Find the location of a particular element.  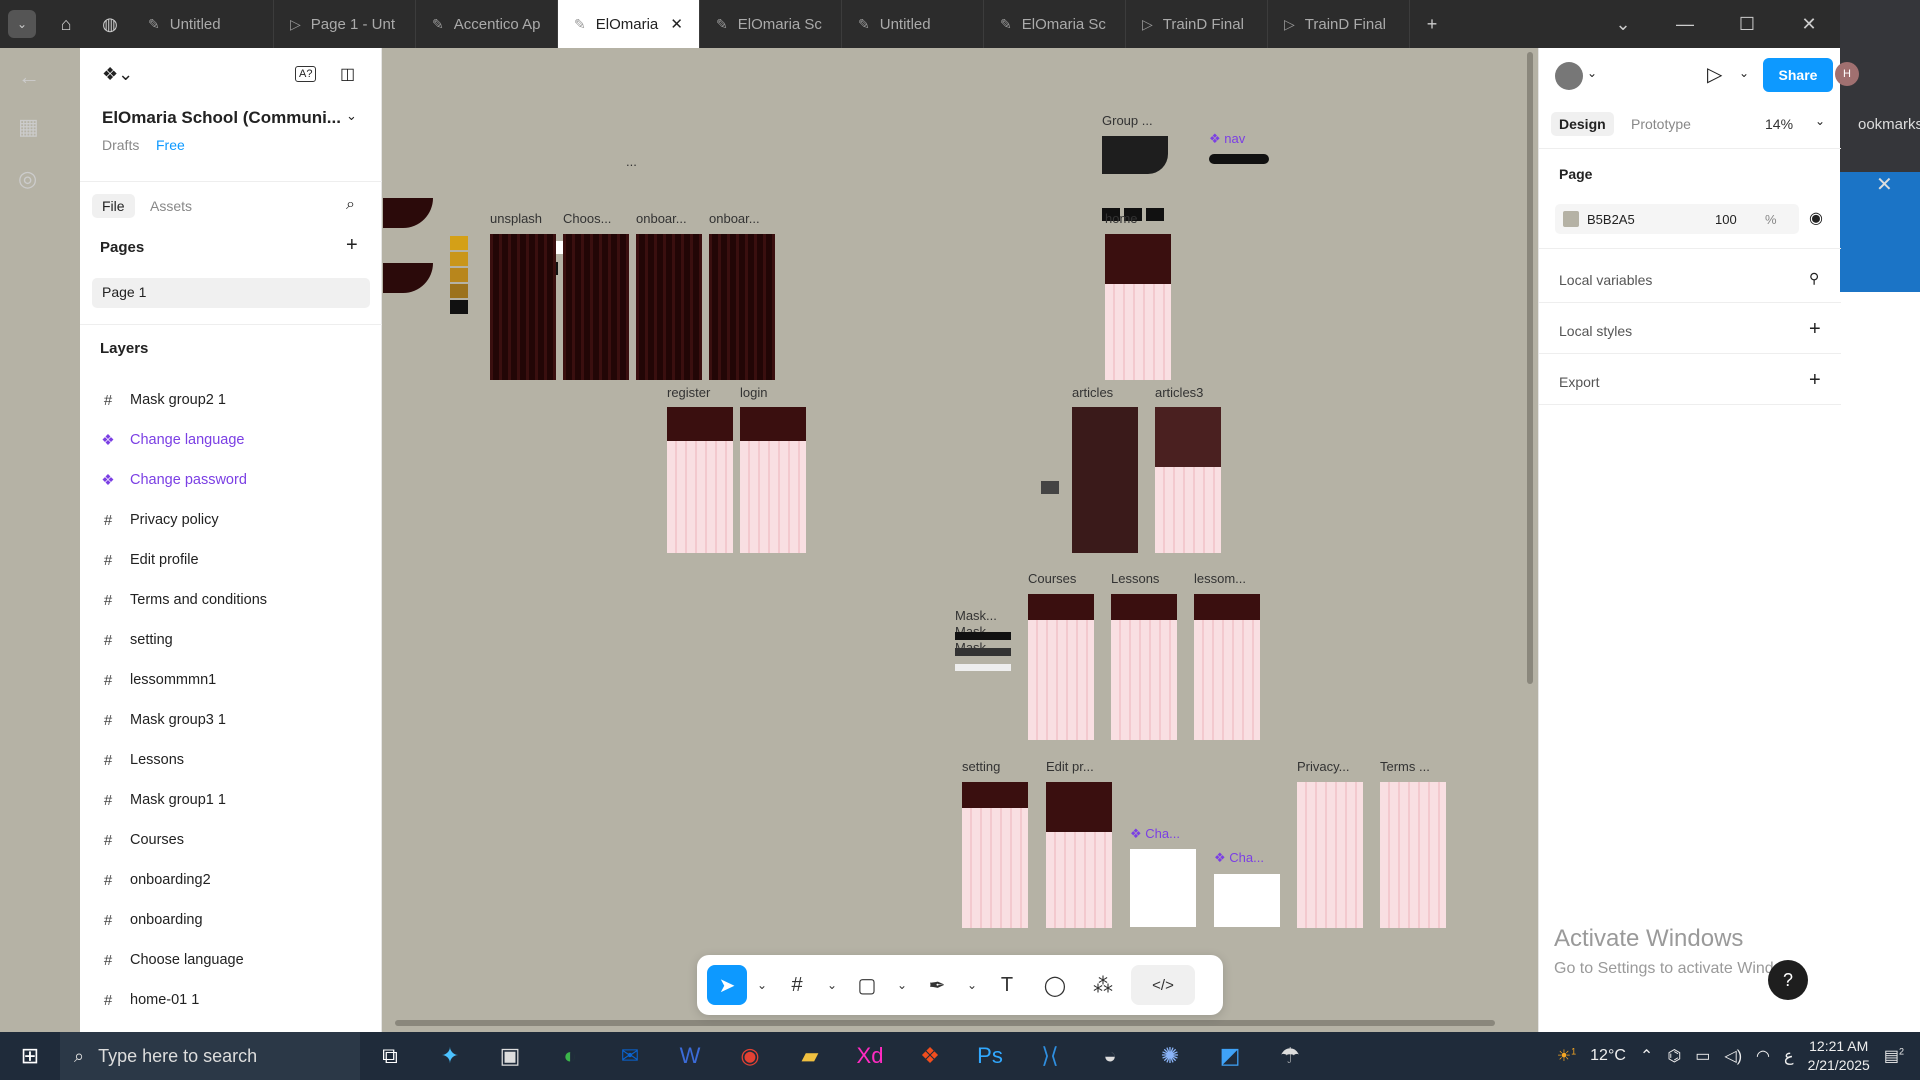

eye-icon: ◉ is located at coordinates (1816, 218).